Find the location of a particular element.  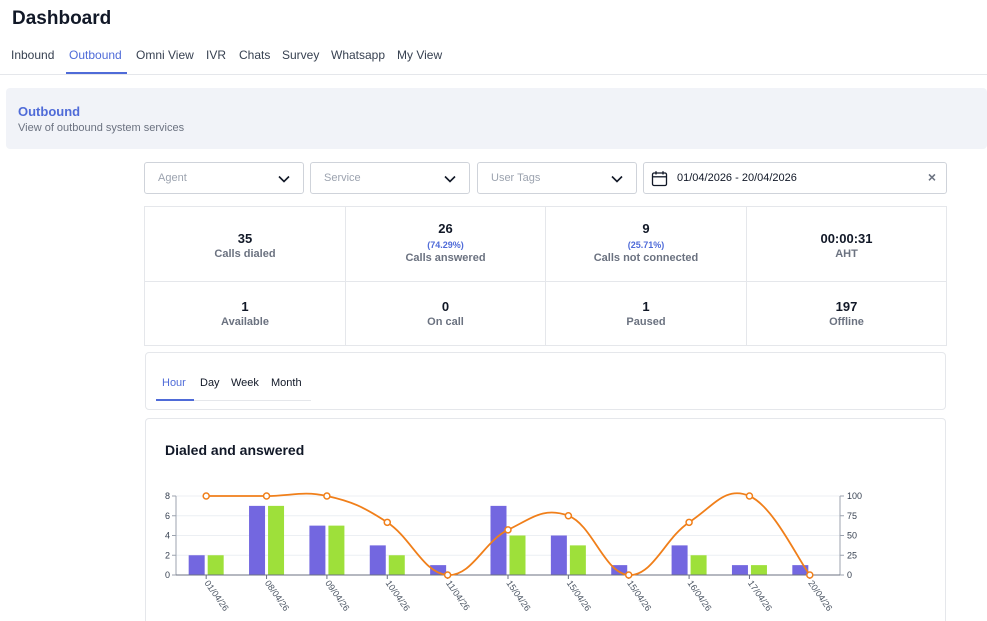

y-left-tick-label: 6 is located at coordinates (167, 516).